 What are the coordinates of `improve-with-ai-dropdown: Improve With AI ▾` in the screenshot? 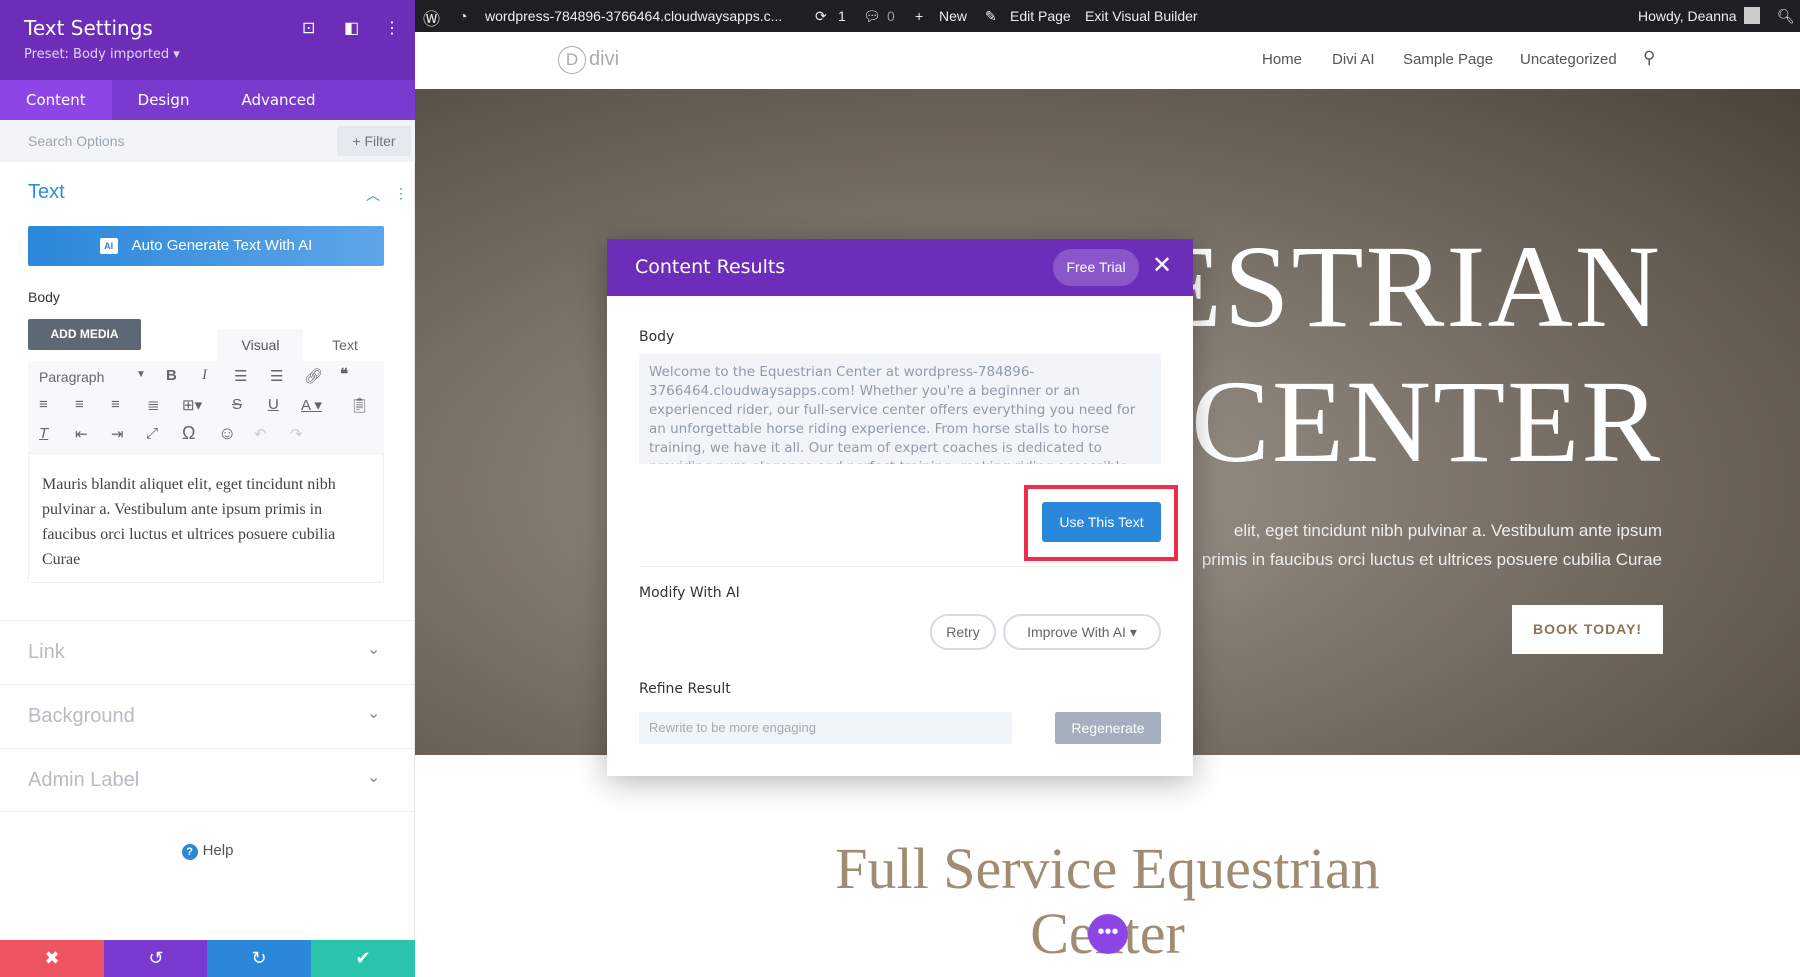 It's located at (1082, 632).